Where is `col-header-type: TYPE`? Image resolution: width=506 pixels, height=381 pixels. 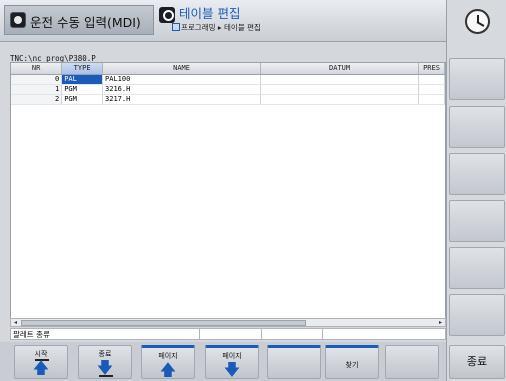 col-header-type: TYPE is located at coordinates (82, 69).